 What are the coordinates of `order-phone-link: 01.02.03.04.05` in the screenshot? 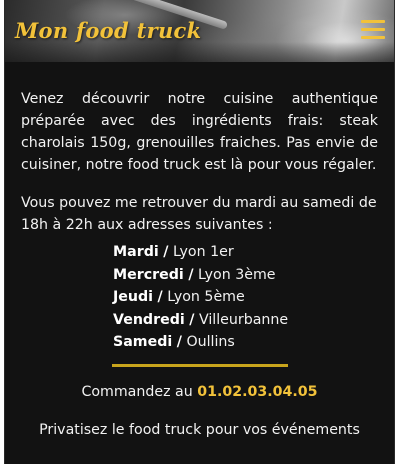 It's located at (257, 392).